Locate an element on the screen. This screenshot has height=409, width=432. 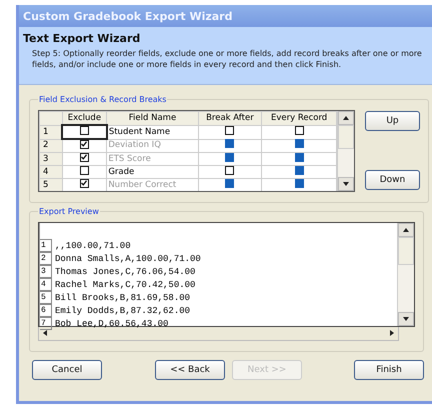
checkbox is located at coordinates (84, 130).